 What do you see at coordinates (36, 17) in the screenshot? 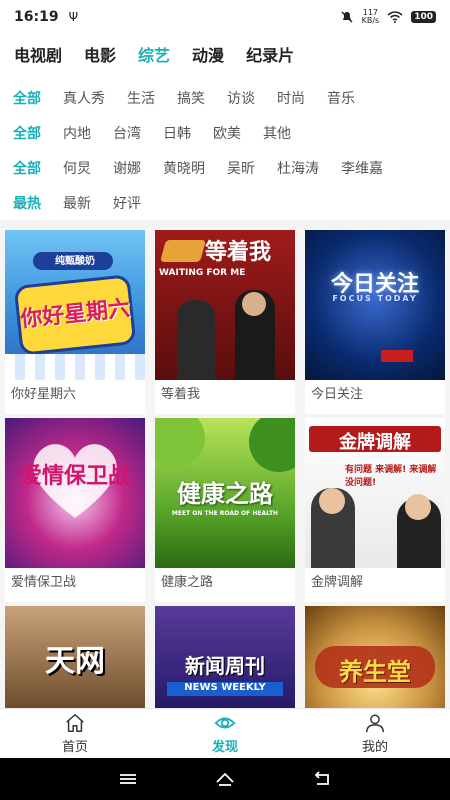
I see `status-time: 16:19` at bounding box center [36, 17].